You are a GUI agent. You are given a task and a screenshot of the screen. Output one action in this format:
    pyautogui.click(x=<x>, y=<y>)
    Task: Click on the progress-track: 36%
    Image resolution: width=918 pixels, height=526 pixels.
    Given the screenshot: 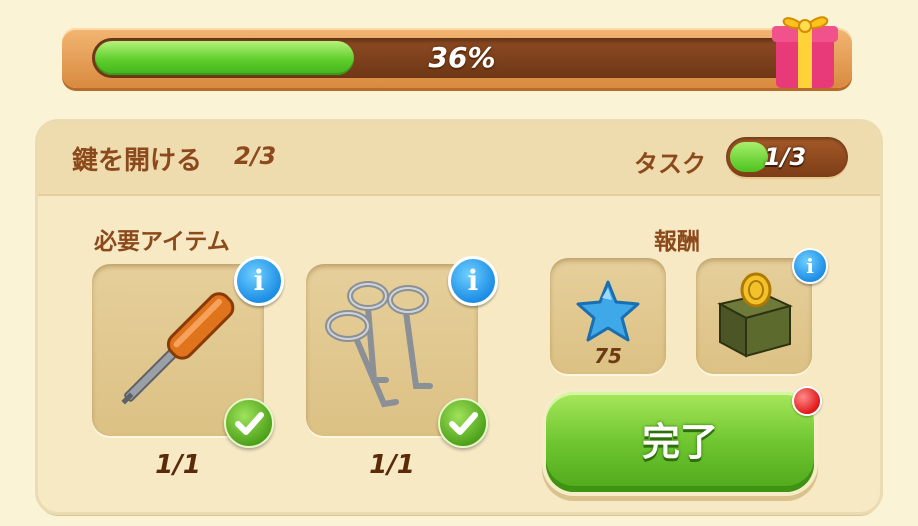 What is the action you would take?
    pyautogui.click(x=462, y=58)
    